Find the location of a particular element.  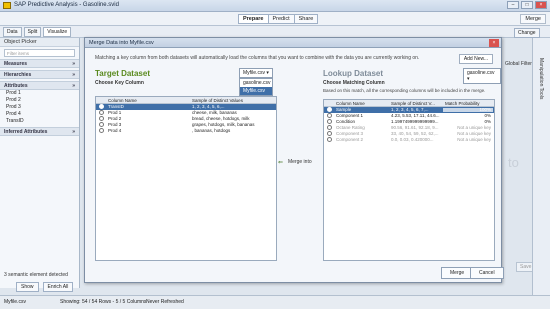

background-text: to is located at coordinates (513, 162).